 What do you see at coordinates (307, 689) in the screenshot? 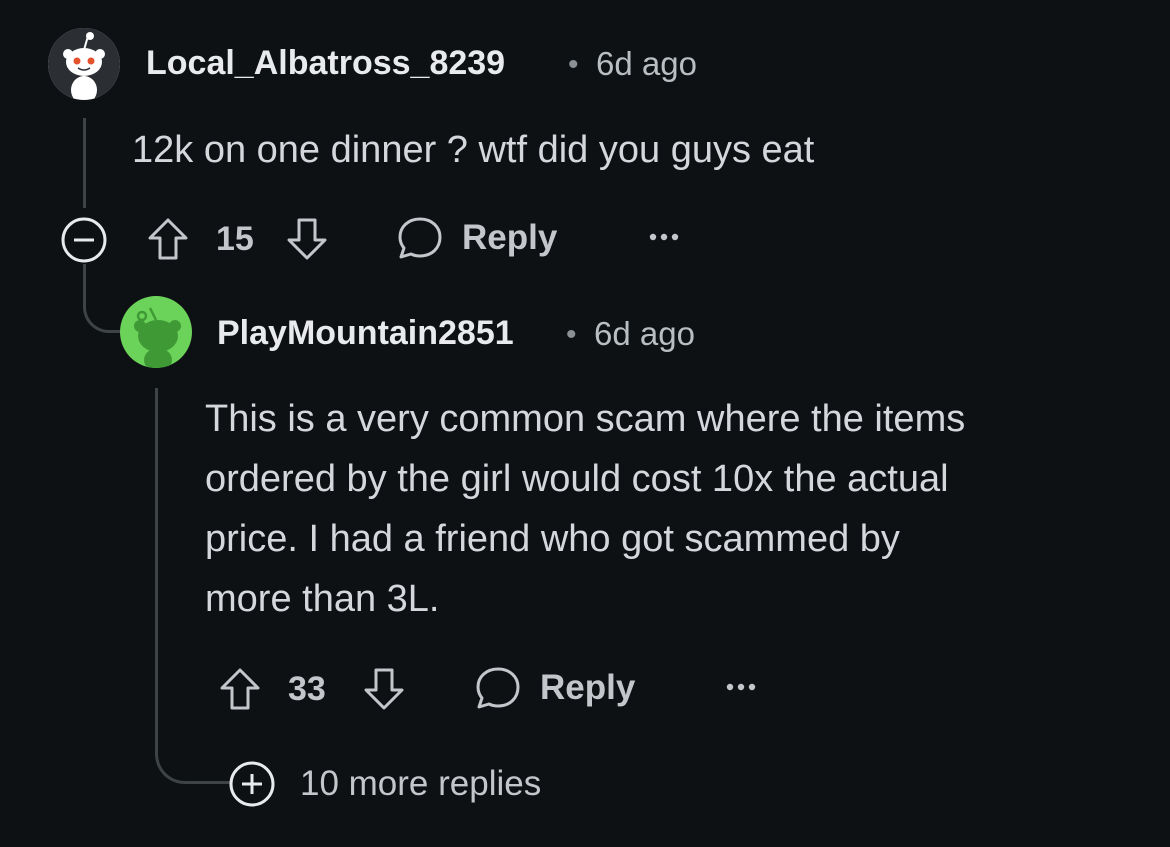
I see `vote-count: 33` at bounding box center [307, 689].